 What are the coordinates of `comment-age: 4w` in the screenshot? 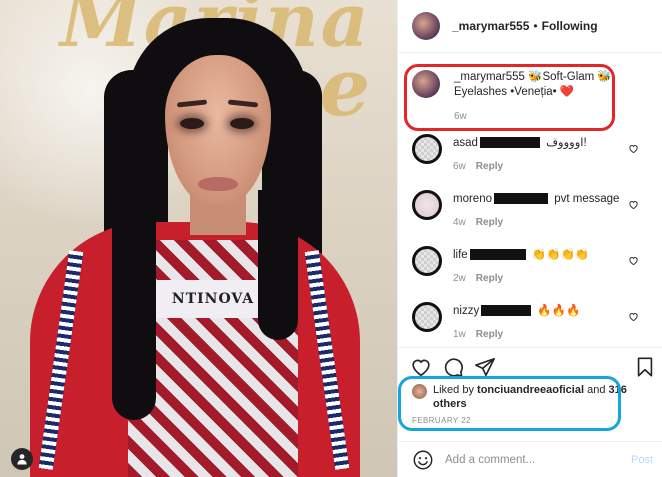 It's located at (459, 222).